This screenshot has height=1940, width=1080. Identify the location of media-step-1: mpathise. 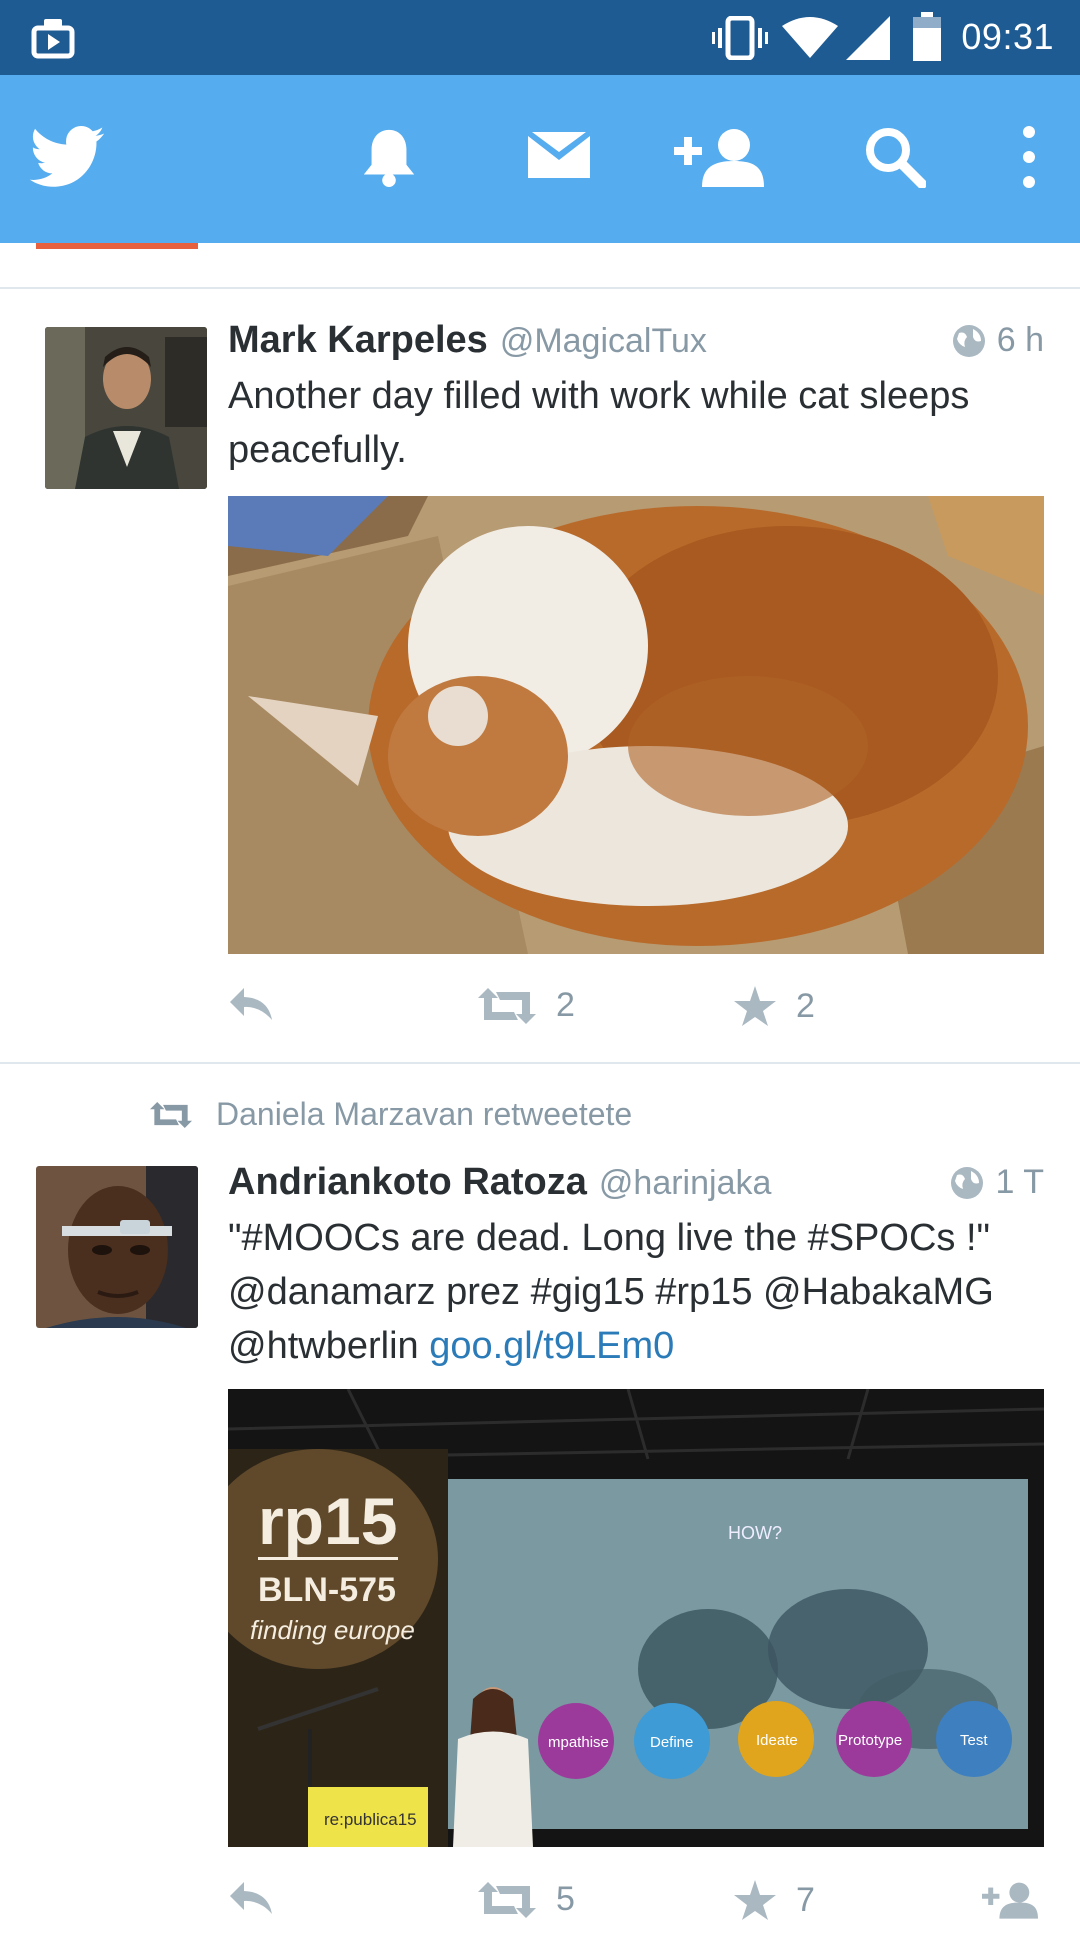
(578, 1742).